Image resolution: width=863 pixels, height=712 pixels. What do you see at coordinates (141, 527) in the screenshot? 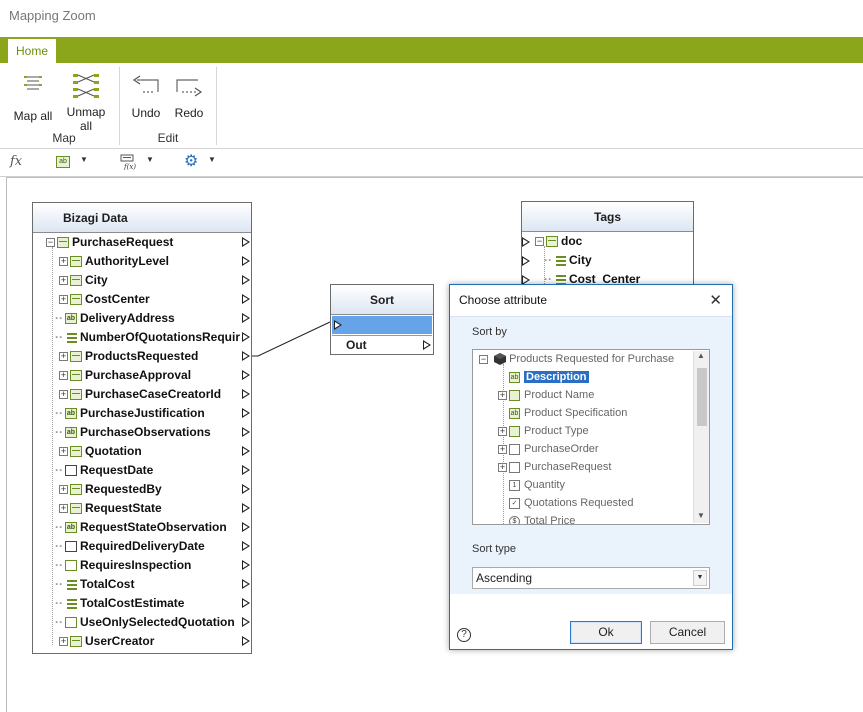
I see `tree-node: ·· ab RequestStateObservation` at bounding box center [141, 527].